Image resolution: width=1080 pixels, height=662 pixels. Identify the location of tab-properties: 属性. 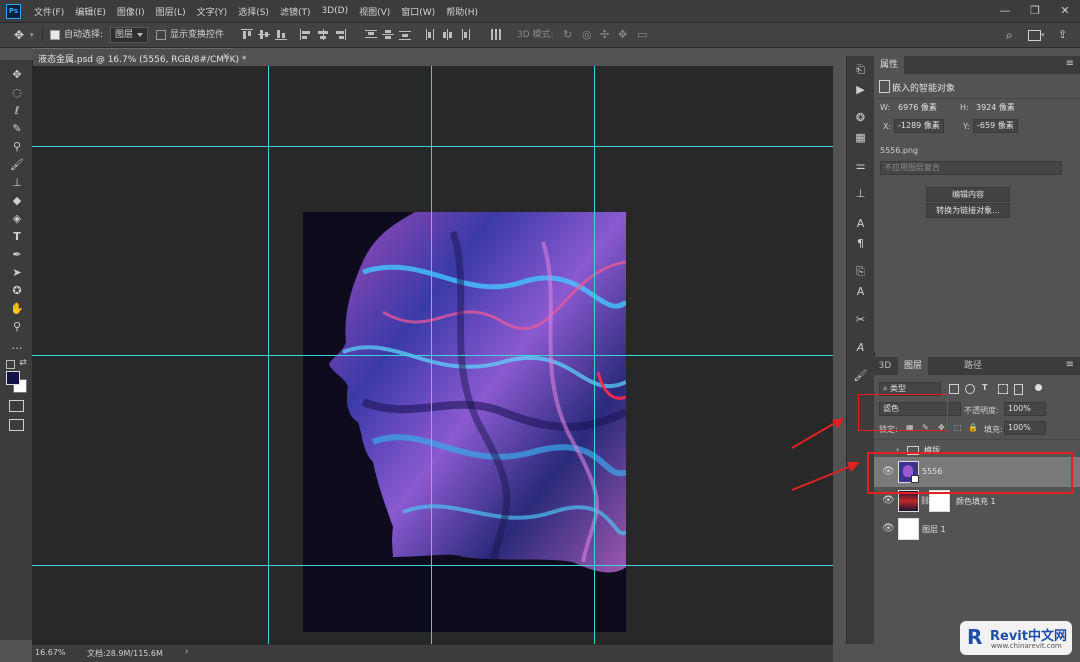
(889, 65).